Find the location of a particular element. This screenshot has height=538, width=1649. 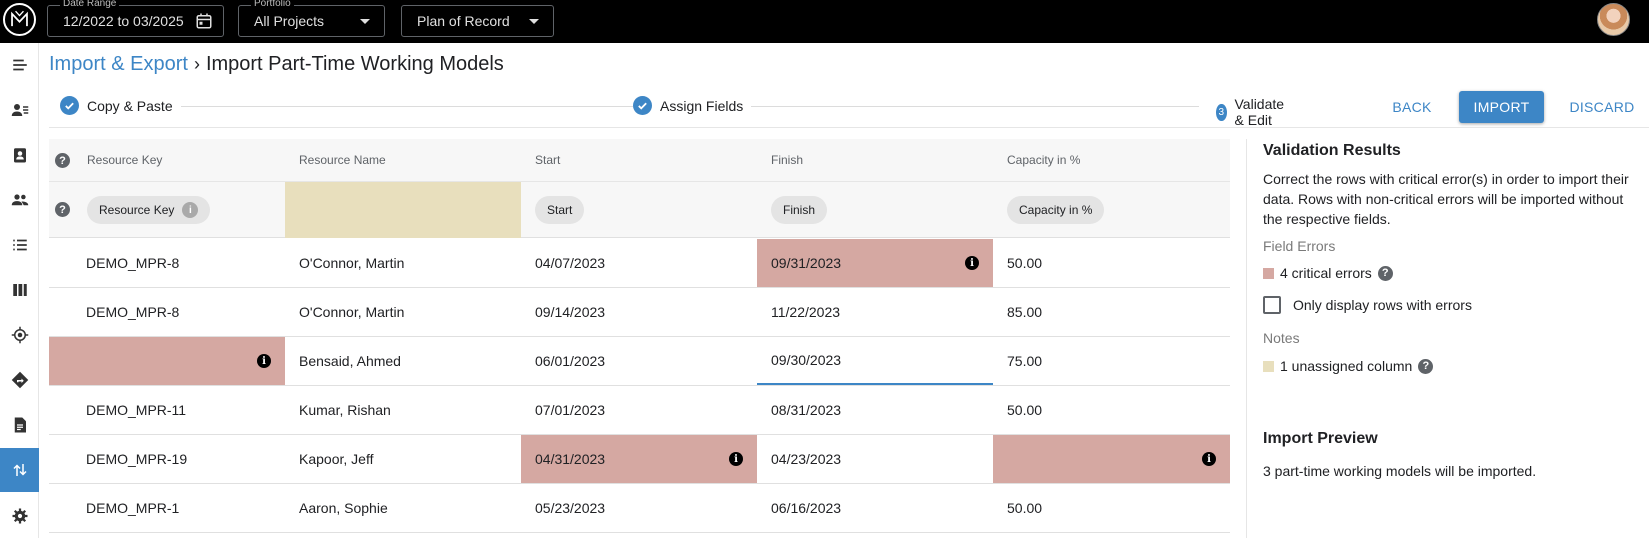

import-button: IMPORT is located at coordinates (1501, 107).